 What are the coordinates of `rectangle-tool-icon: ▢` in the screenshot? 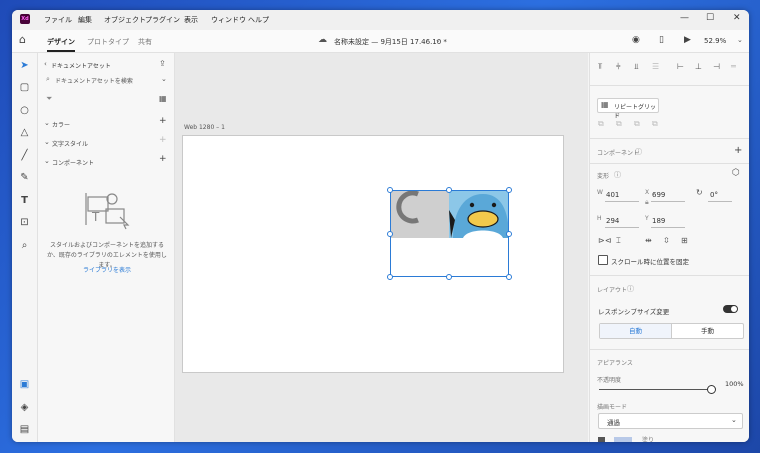 It's located at (24, 87).